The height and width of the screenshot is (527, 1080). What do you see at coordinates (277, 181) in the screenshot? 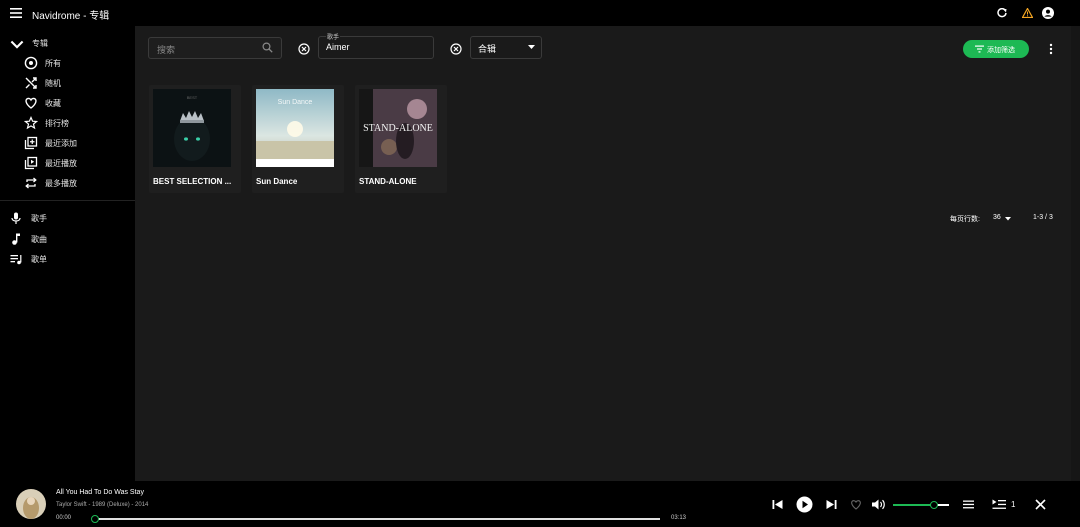
I see `album-title: Sun Dance` at bounding box center [277, 181].